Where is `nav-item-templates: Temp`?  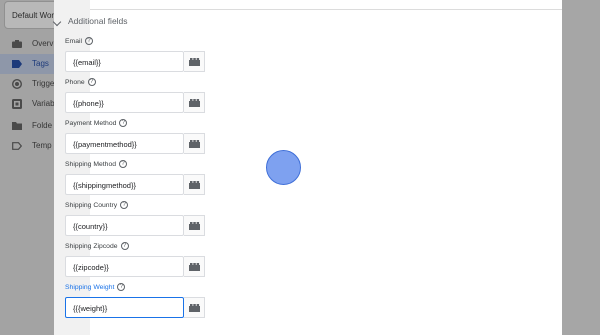
nav-item-templates: Temp is located at coordinates (28, 146).